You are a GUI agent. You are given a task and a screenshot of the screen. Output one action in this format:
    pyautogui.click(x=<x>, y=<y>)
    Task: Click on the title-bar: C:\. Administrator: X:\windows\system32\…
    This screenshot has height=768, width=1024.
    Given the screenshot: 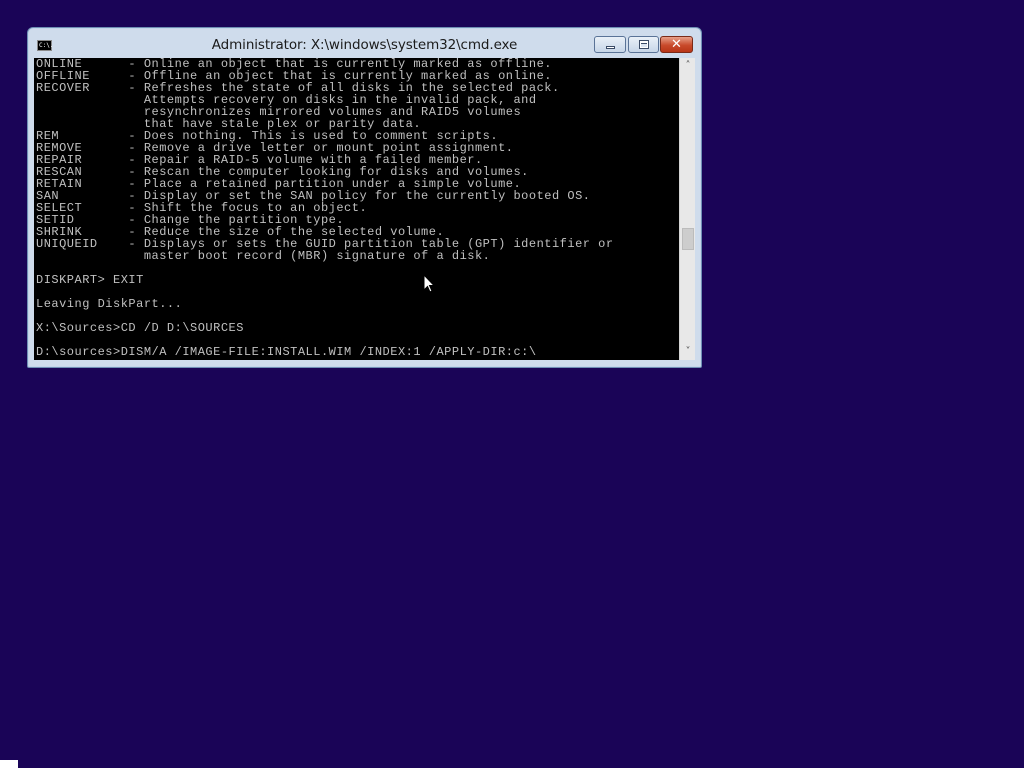 What is the action you would take?
    pyautogui.click(x=364, y=43)
    